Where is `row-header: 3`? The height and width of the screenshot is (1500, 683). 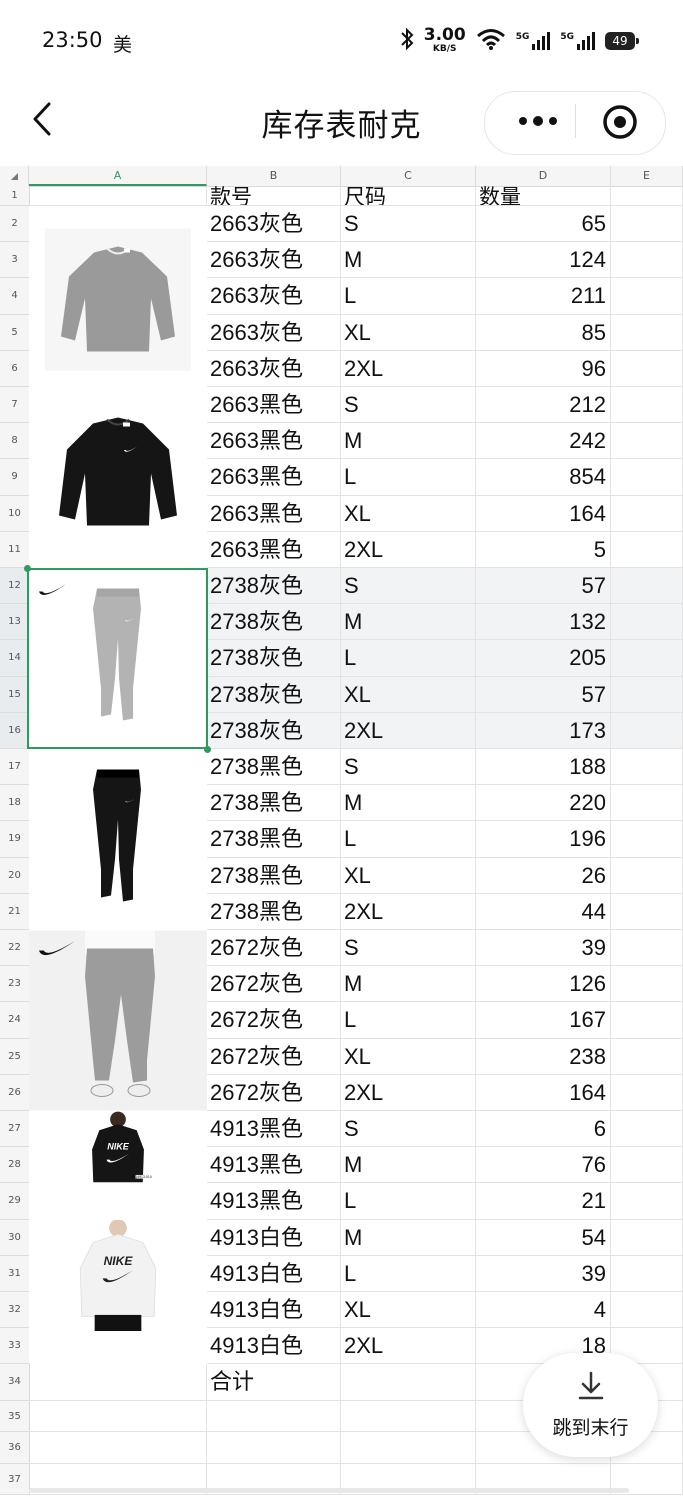 row-header: 3 is located at coordinates (14, 260).